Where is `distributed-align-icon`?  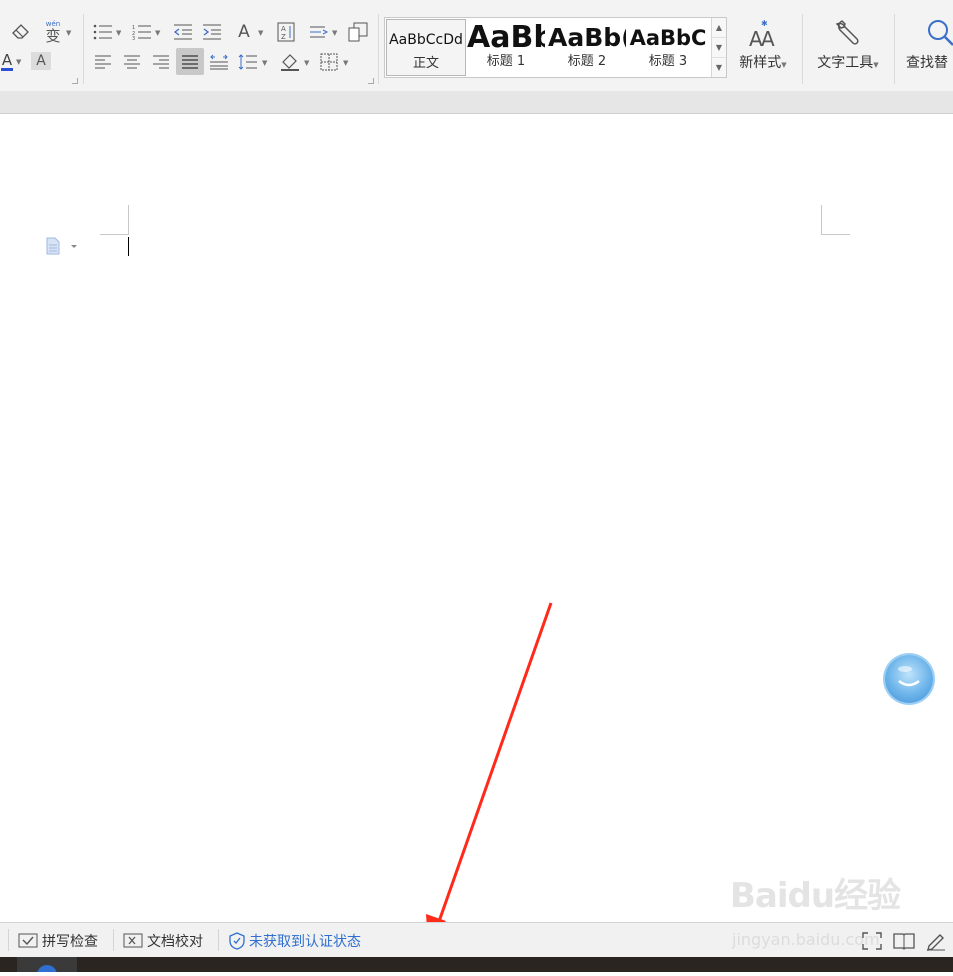
distributed-align-icon is located at coordinates (219, 62).